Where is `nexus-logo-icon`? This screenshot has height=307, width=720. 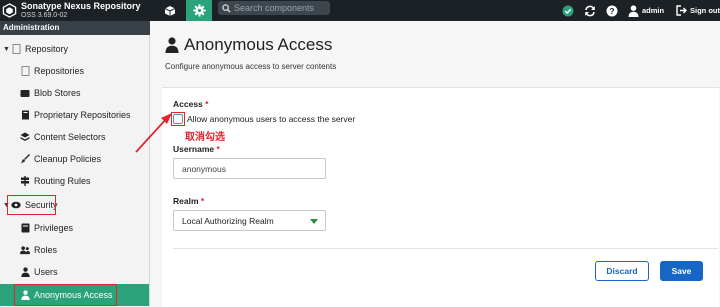 nexus-logo-icon is located at coordinates (9, 10).